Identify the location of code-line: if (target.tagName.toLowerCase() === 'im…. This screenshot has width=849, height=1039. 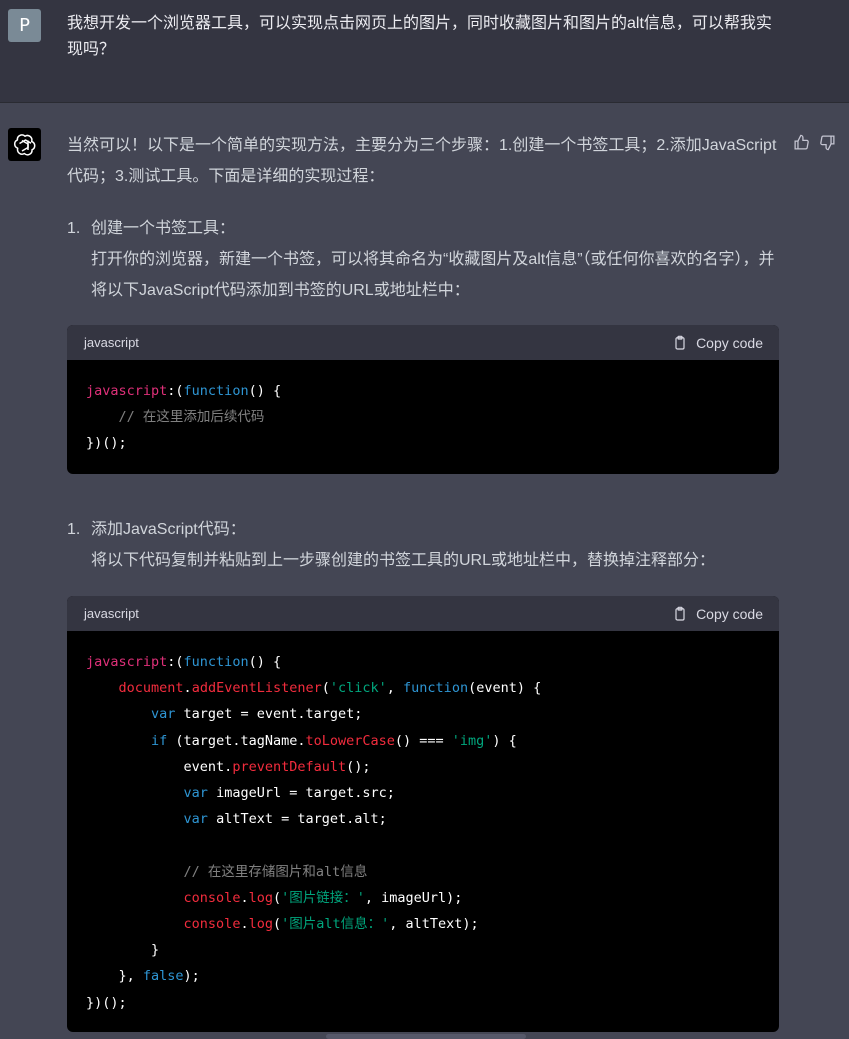
(423, 741).